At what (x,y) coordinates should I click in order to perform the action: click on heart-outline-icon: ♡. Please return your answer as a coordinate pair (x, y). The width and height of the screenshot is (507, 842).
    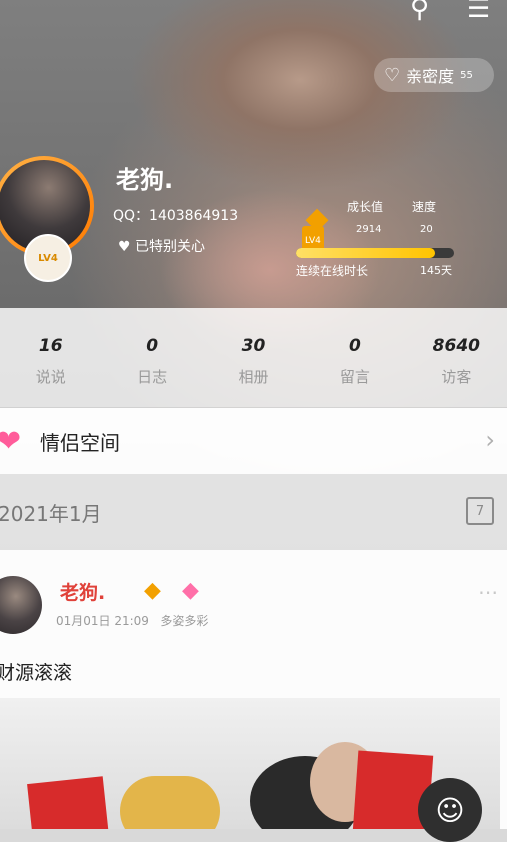
    Looking at the image, I should click on (392, 75).